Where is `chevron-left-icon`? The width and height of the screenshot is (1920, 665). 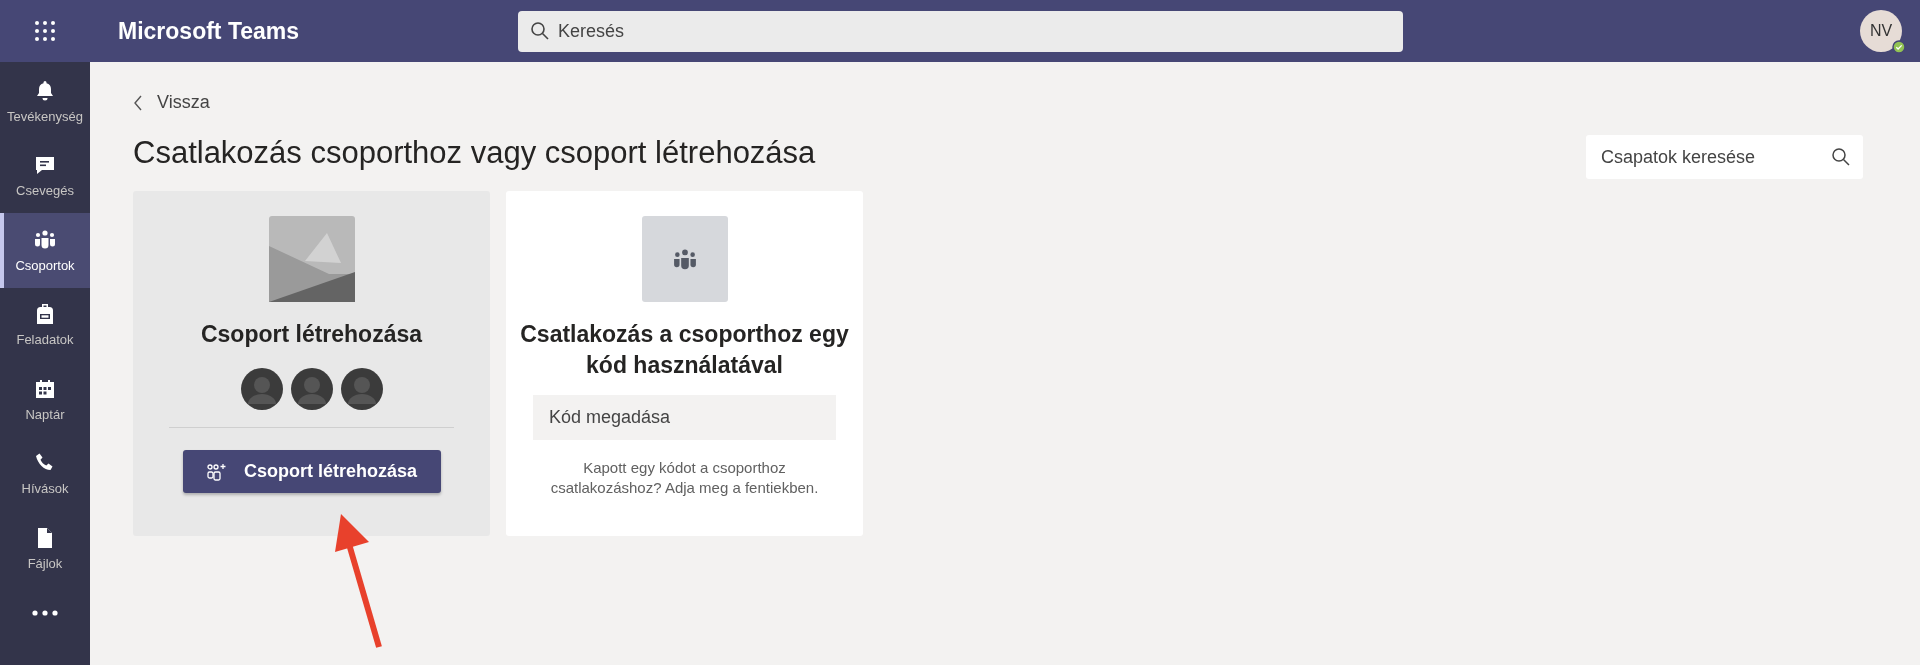
chevron-left-icon is located at coordinates (138, 102).